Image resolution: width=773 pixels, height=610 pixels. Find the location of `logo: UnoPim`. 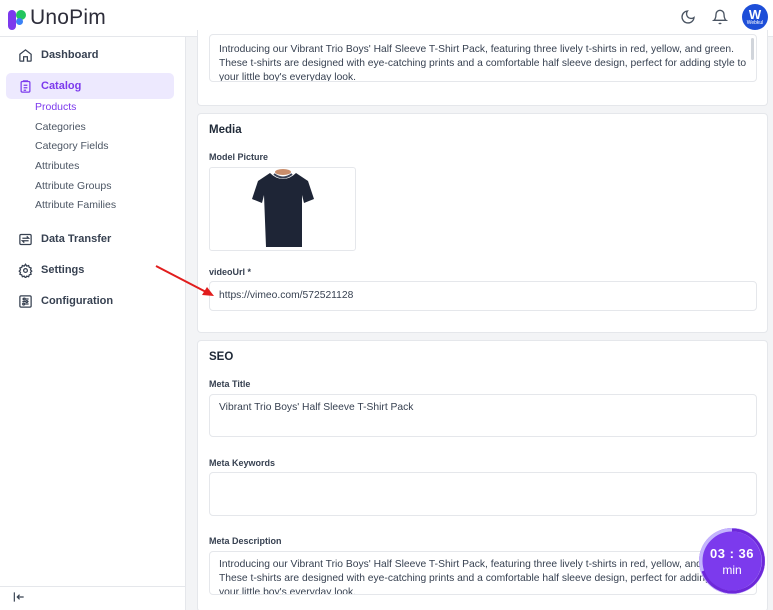

logo: UnoPim is located at coordinates (56, 18).